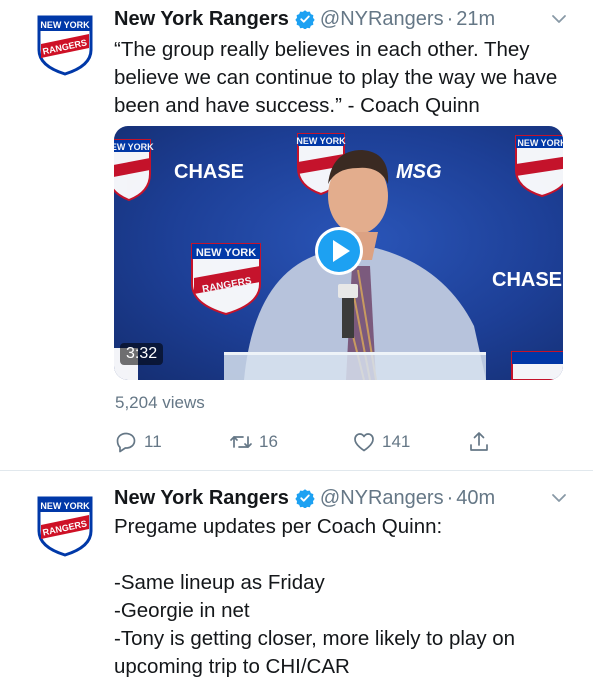 The height and width of the screenshot is (681, 593). I want to click on reply-icon, so click(126, 442).